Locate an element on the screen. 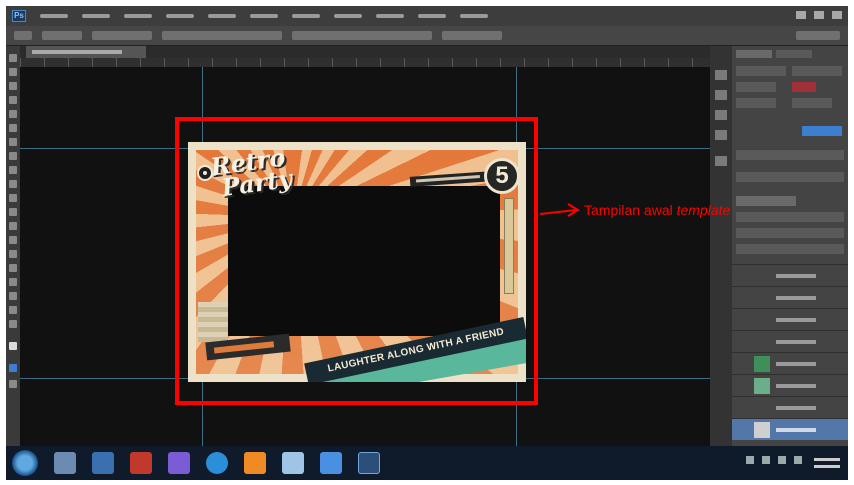 This screenshot has height=485, width=854. menu-item-edit is located at coordinates (96, 16).